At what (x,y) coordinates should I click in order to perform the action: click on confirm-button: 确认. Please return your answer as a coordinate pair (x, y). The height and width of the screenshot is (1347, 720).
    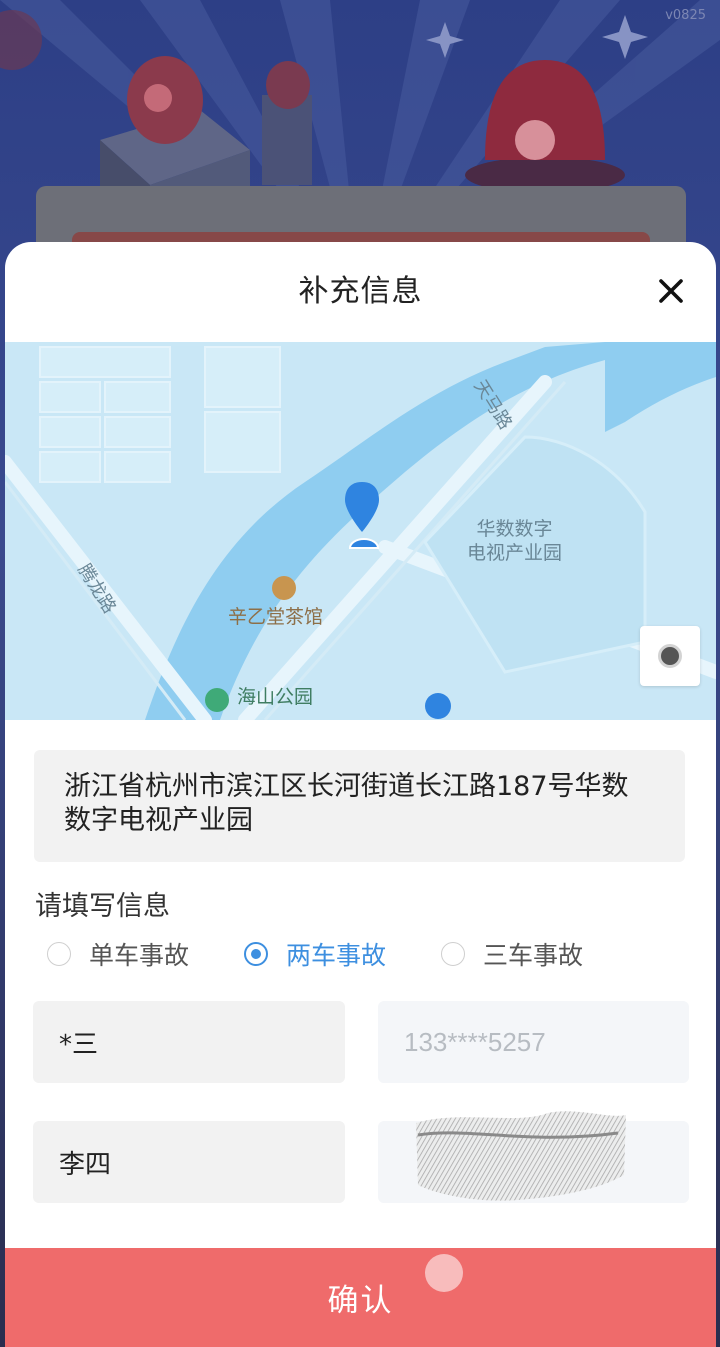
    Looking at the image, I should click on (360, 1297).